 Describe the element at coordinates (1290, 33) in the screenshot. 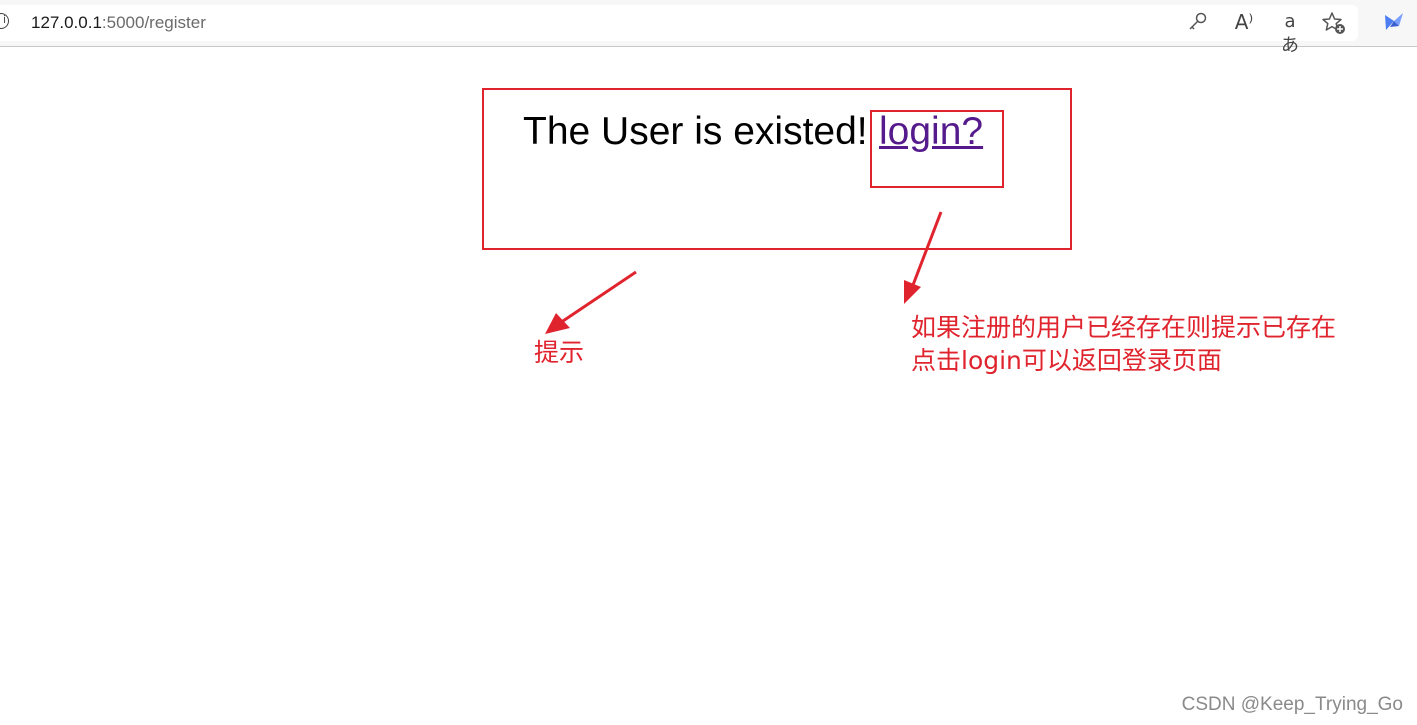

I see `translate-icon: aあ` at that location.